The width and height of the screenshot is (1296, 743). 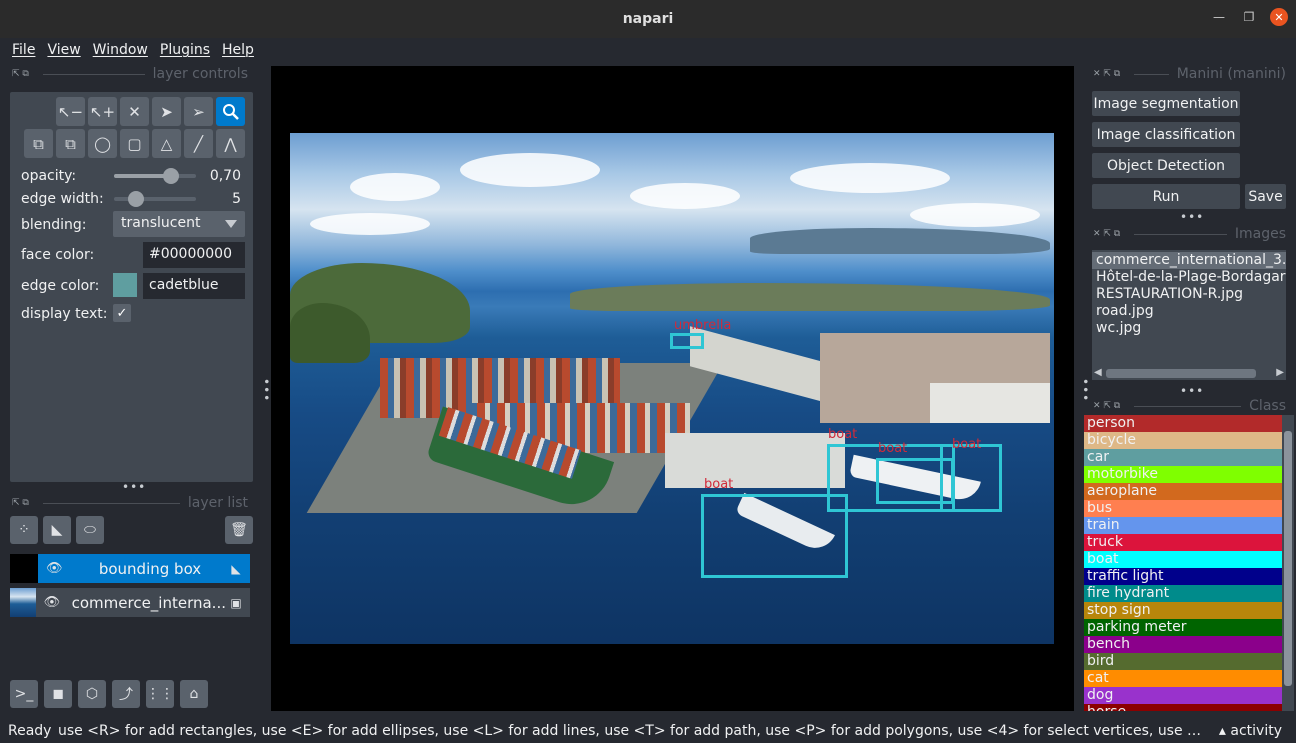 What do you see at coordinates (1189, 328) in the screenshot?
I see `list-item: wc.jpg` at bounding box center [1189, 328].